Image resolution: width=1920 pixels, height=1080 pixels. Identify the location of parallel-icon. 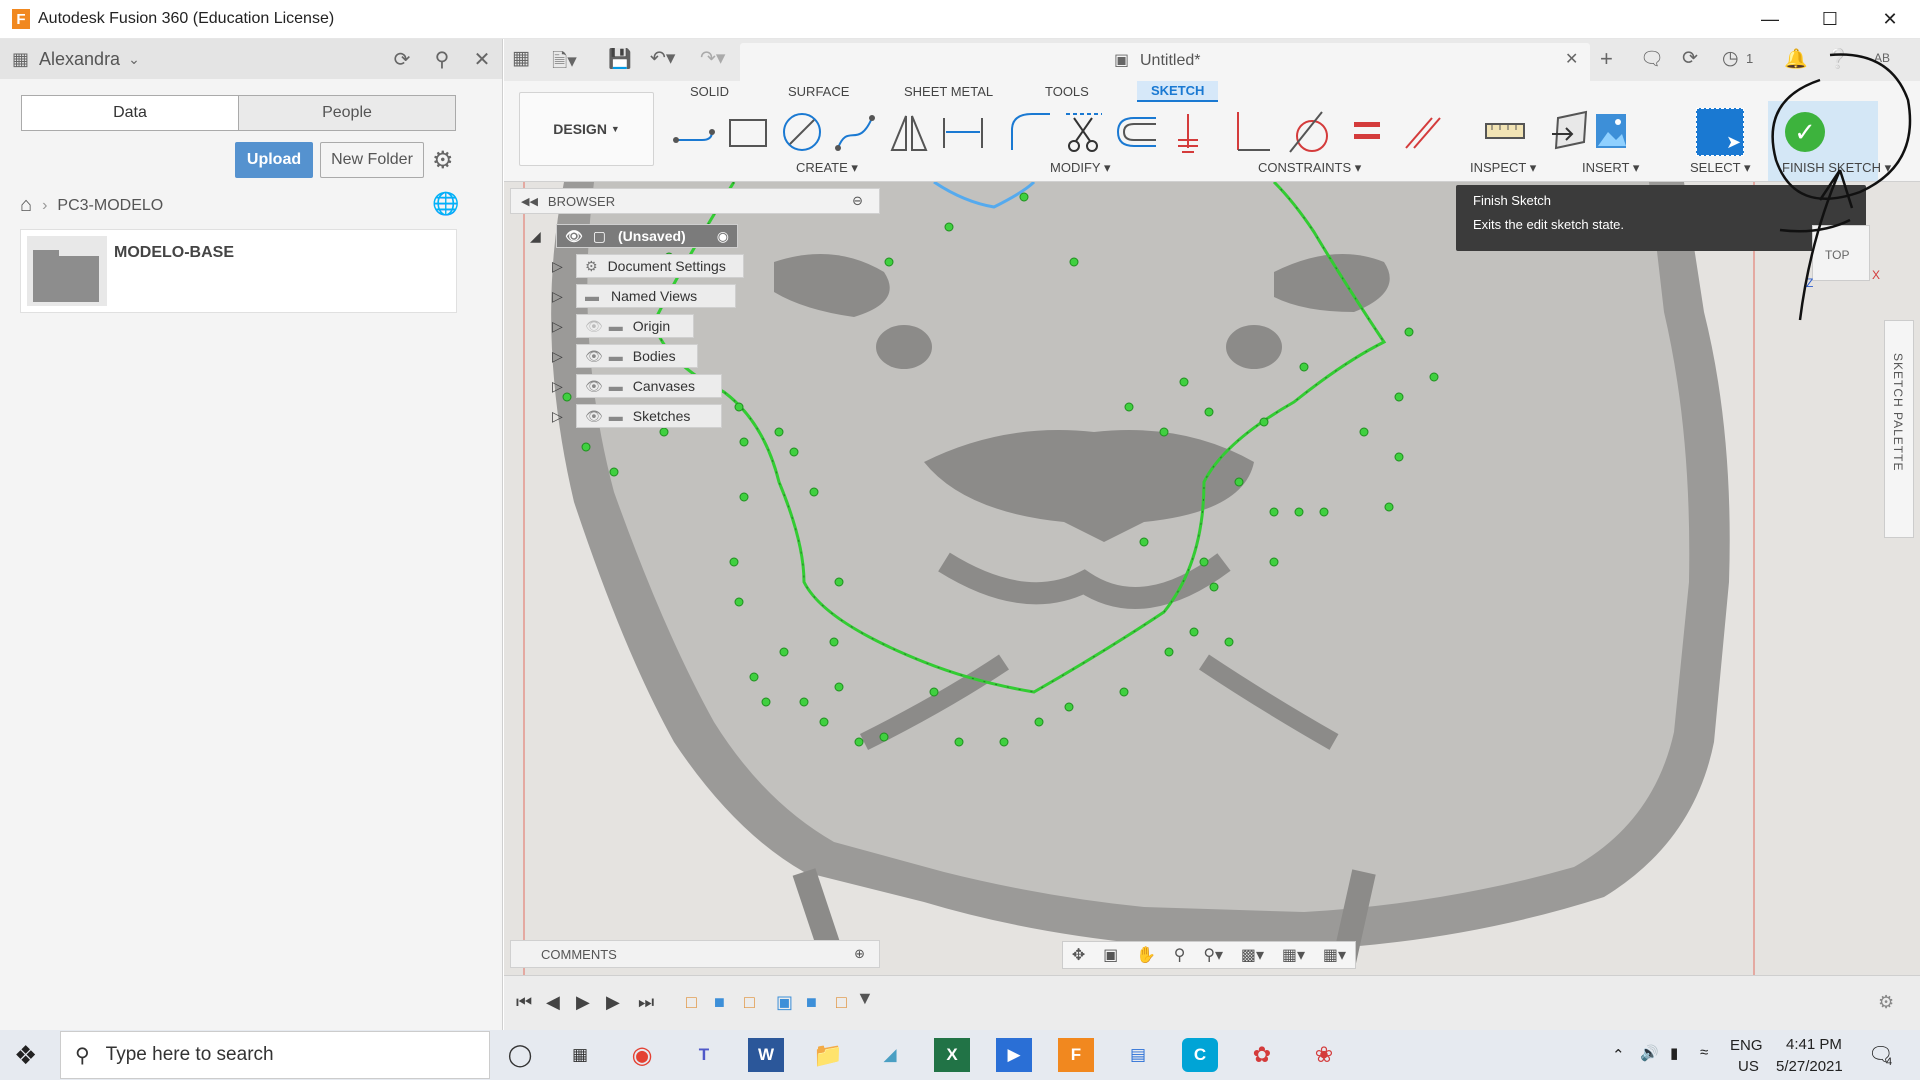
(1423, 133).